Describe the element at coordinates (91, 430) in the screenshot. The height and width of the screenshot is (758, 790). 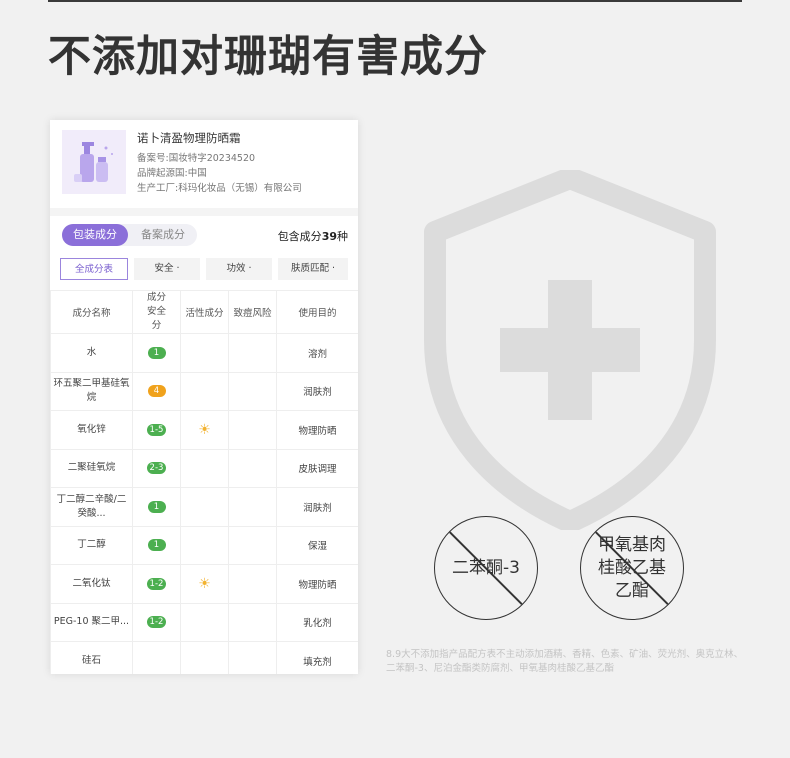
I see `ingredient-name: 氧化锌` at that location.